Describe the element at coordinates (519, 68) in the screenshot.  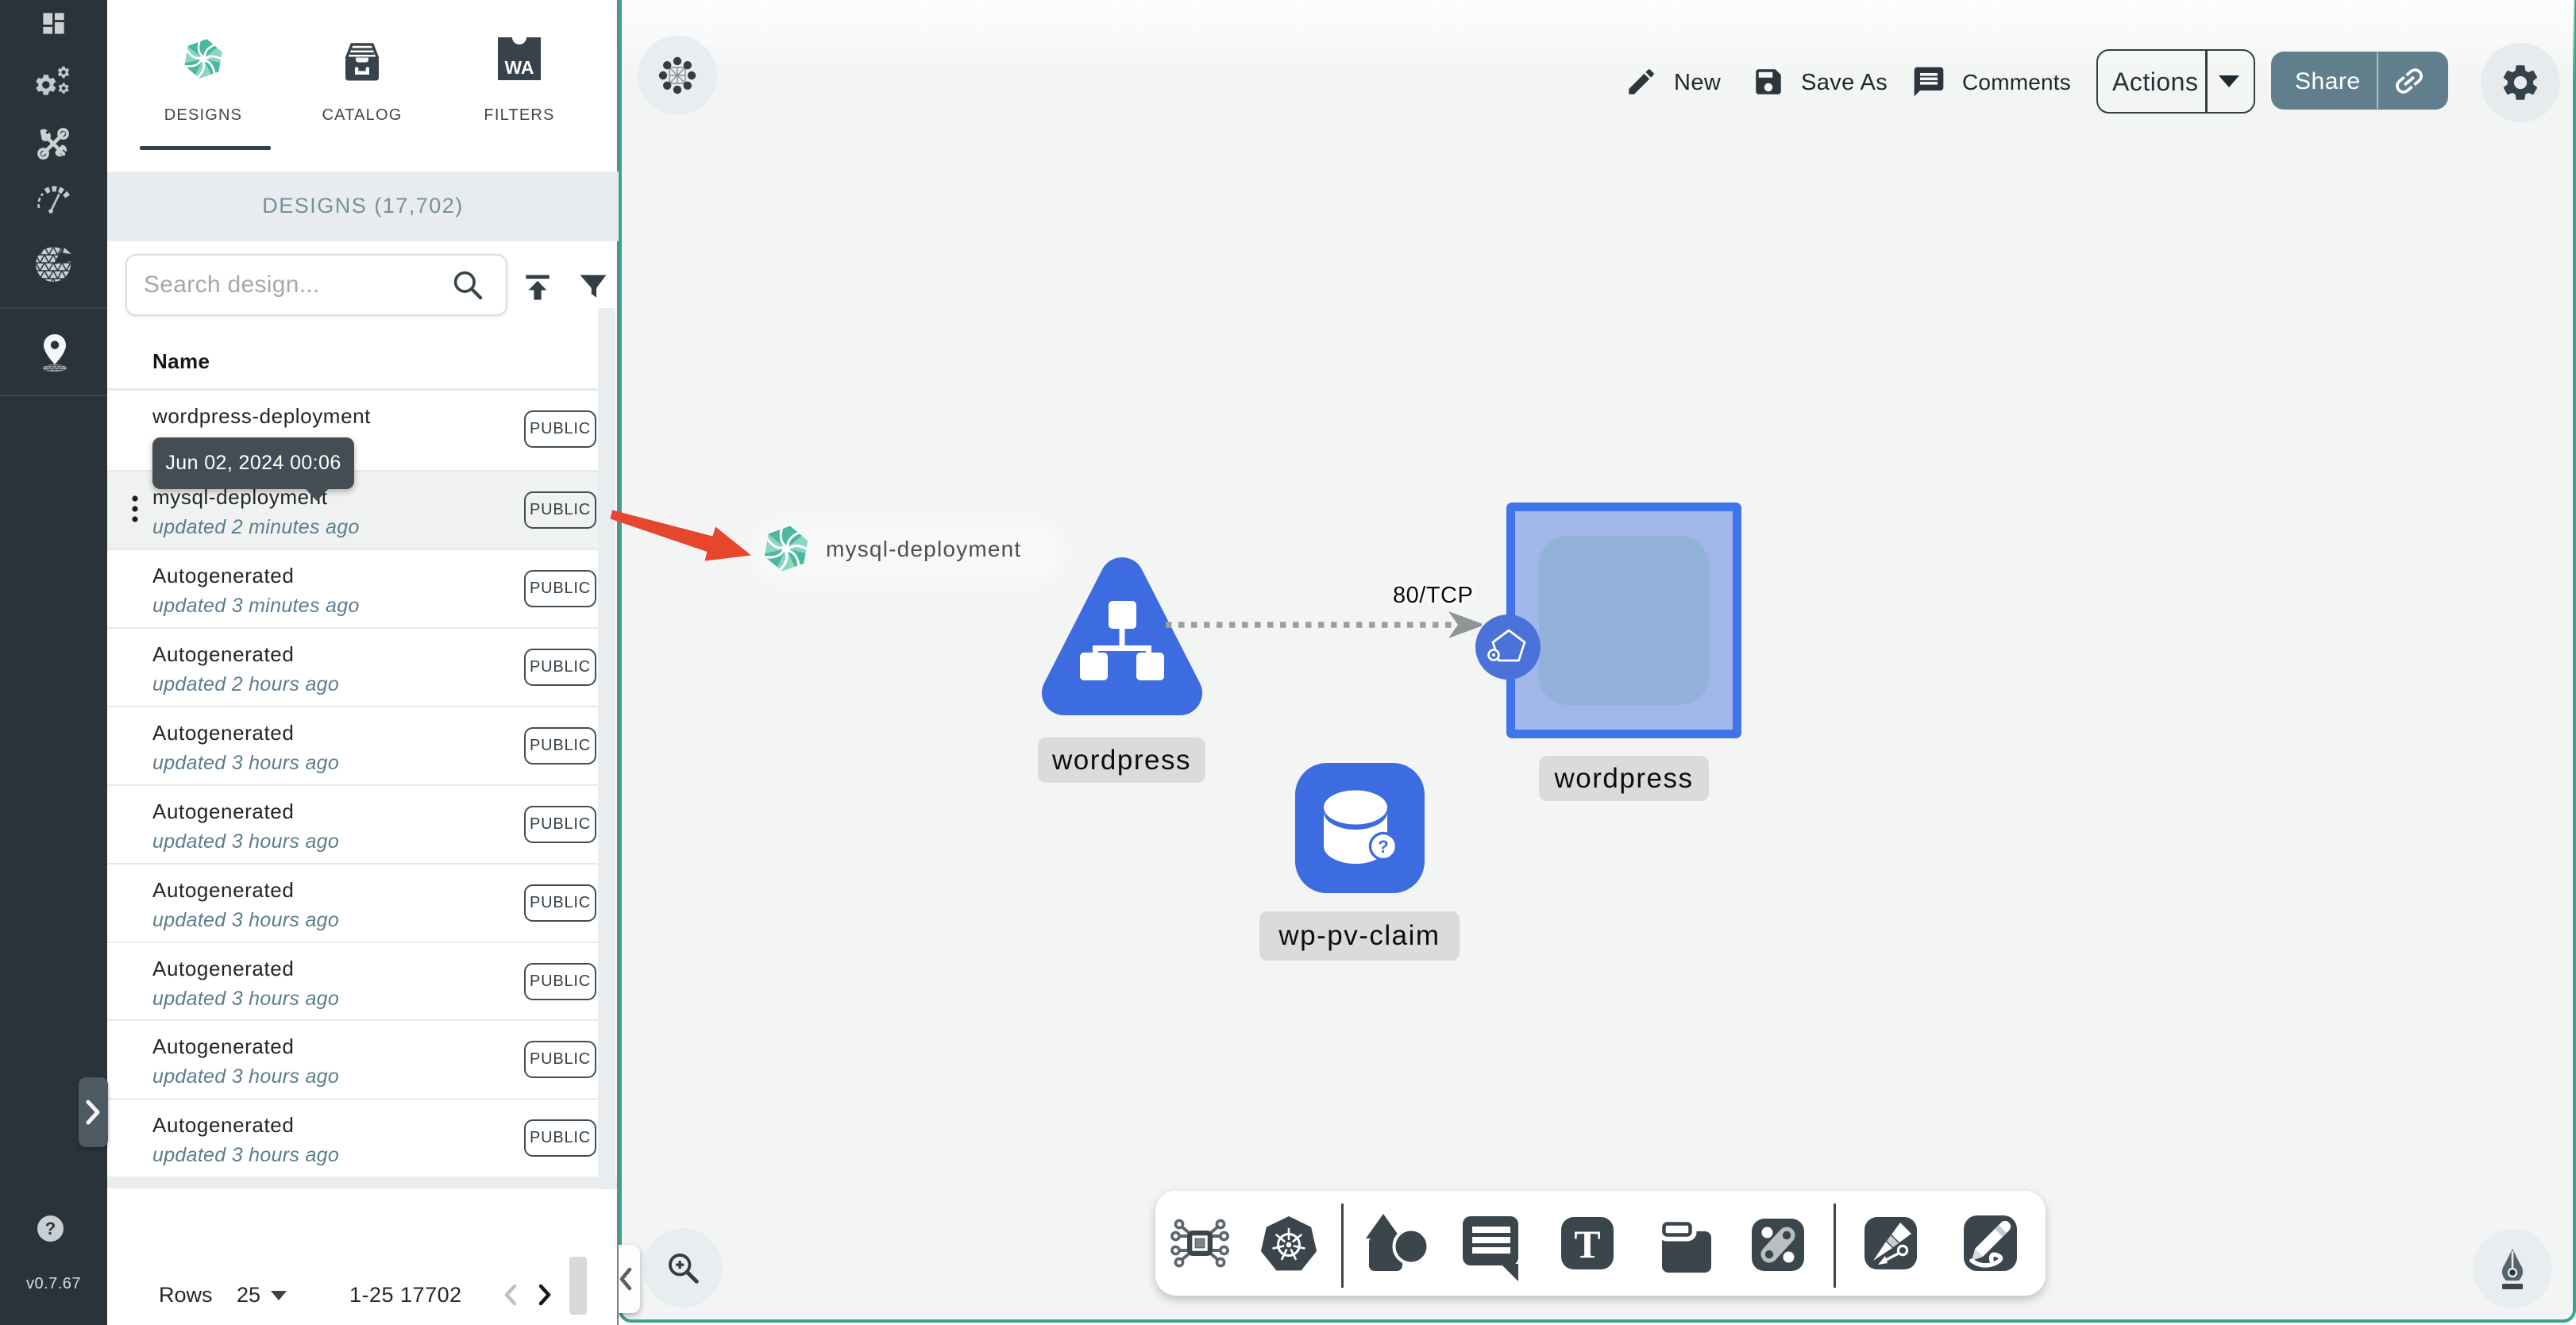
I see `svg-text: WA` at that location.